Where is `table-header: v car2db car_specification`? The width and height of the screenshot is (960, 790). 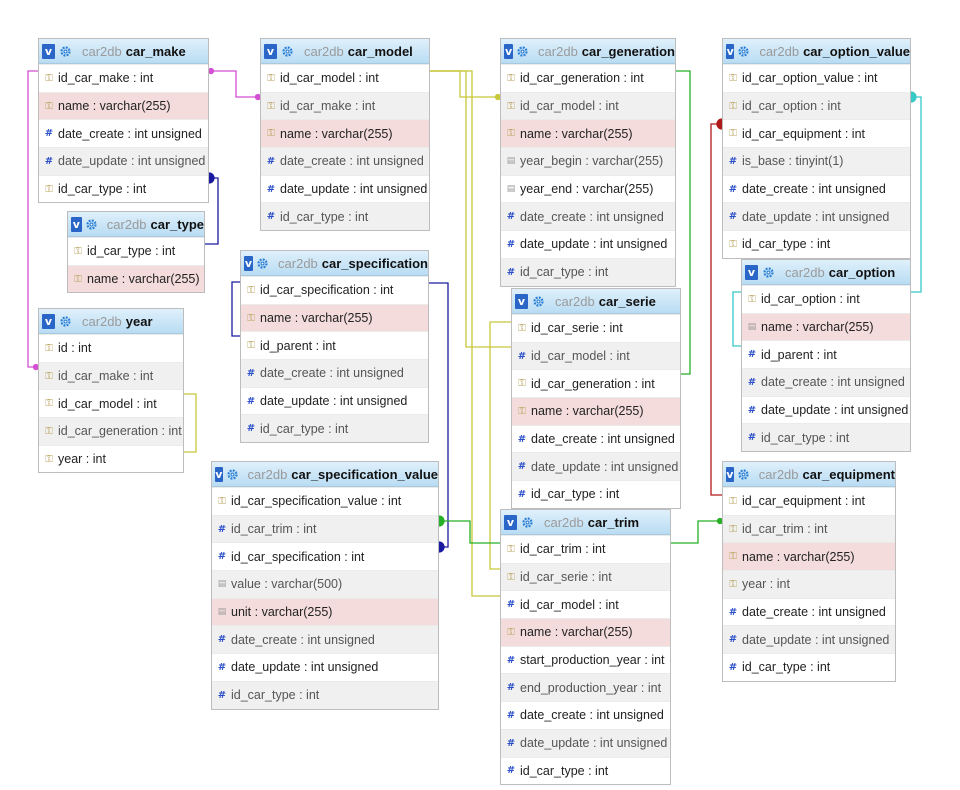 table-header: v car2db car_specification is located at coordinates (334, 263).